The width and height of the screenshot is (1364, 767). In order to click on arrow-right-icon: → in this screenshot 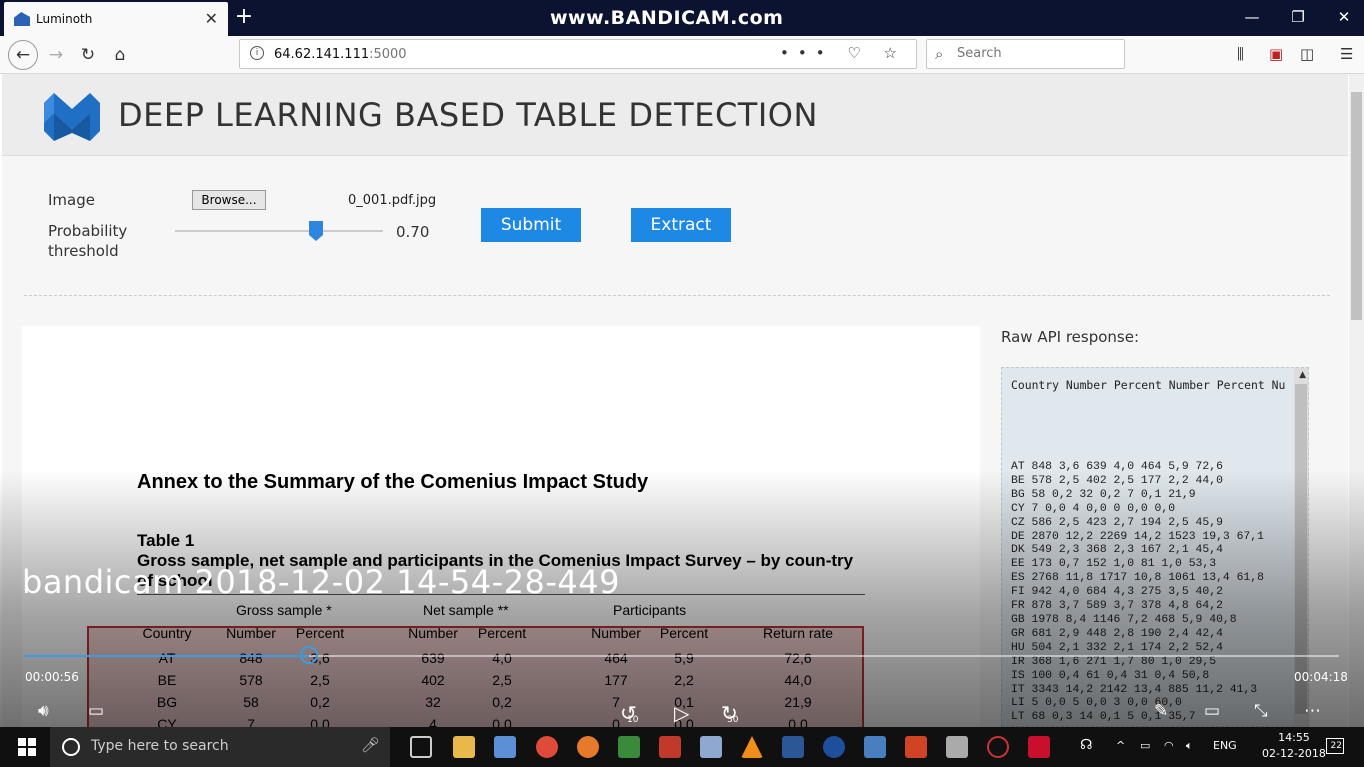, I will do `click(56, 55)`.